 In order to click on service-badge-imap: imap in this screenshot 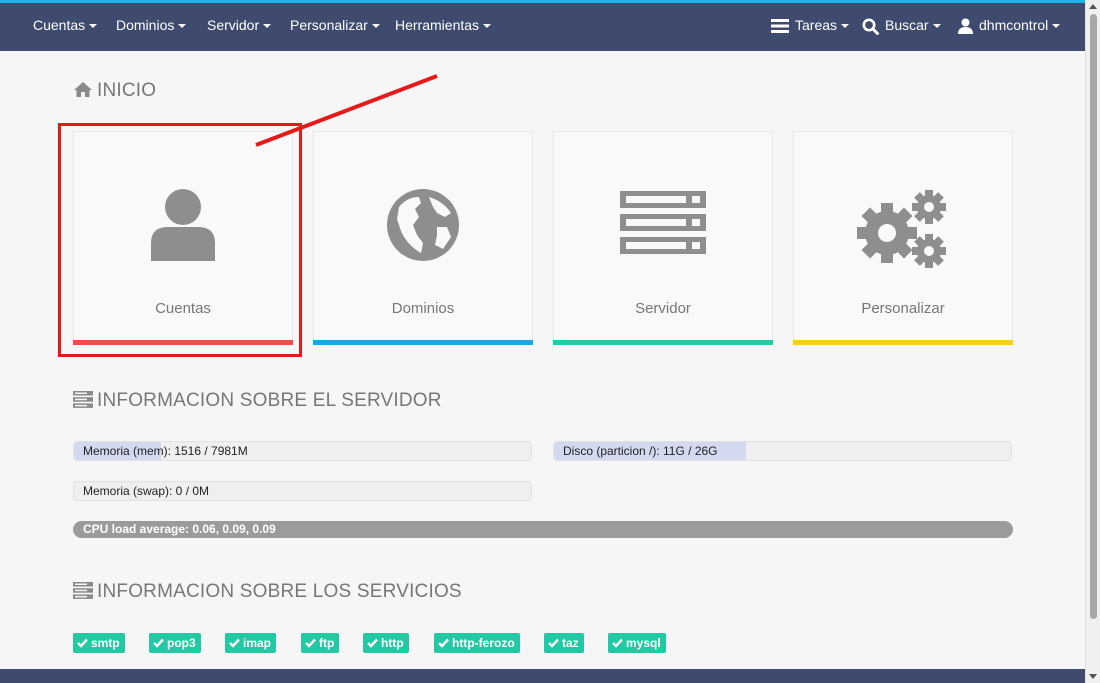, I will do `click(251, 643)`.